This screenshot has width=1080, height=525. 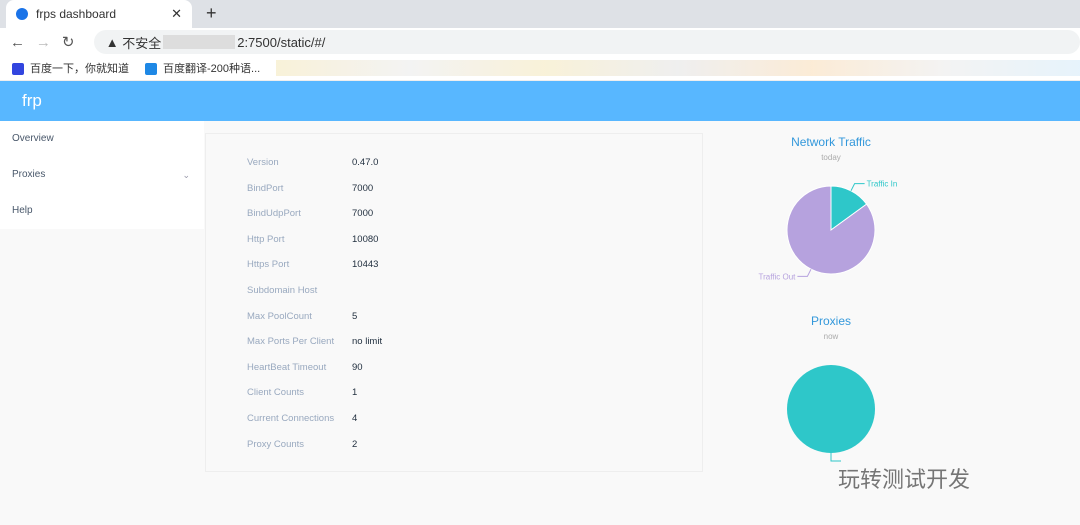 I want to click on watermark: 玩转测试开发, so click(x=904, y=479).